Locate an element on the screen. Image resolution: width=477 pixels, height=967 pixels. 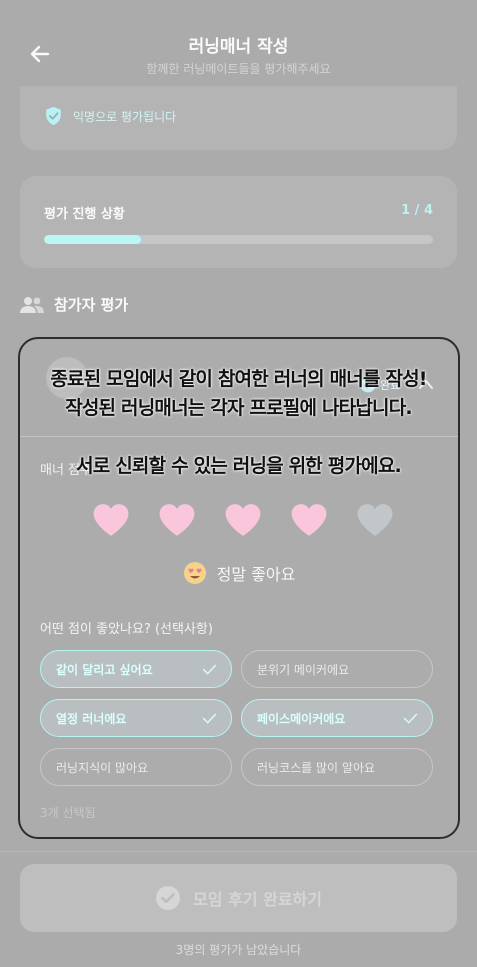
evaluation-progress-card: 평가 진행 상황 1 / 4 is located at coordinates (238, 222).